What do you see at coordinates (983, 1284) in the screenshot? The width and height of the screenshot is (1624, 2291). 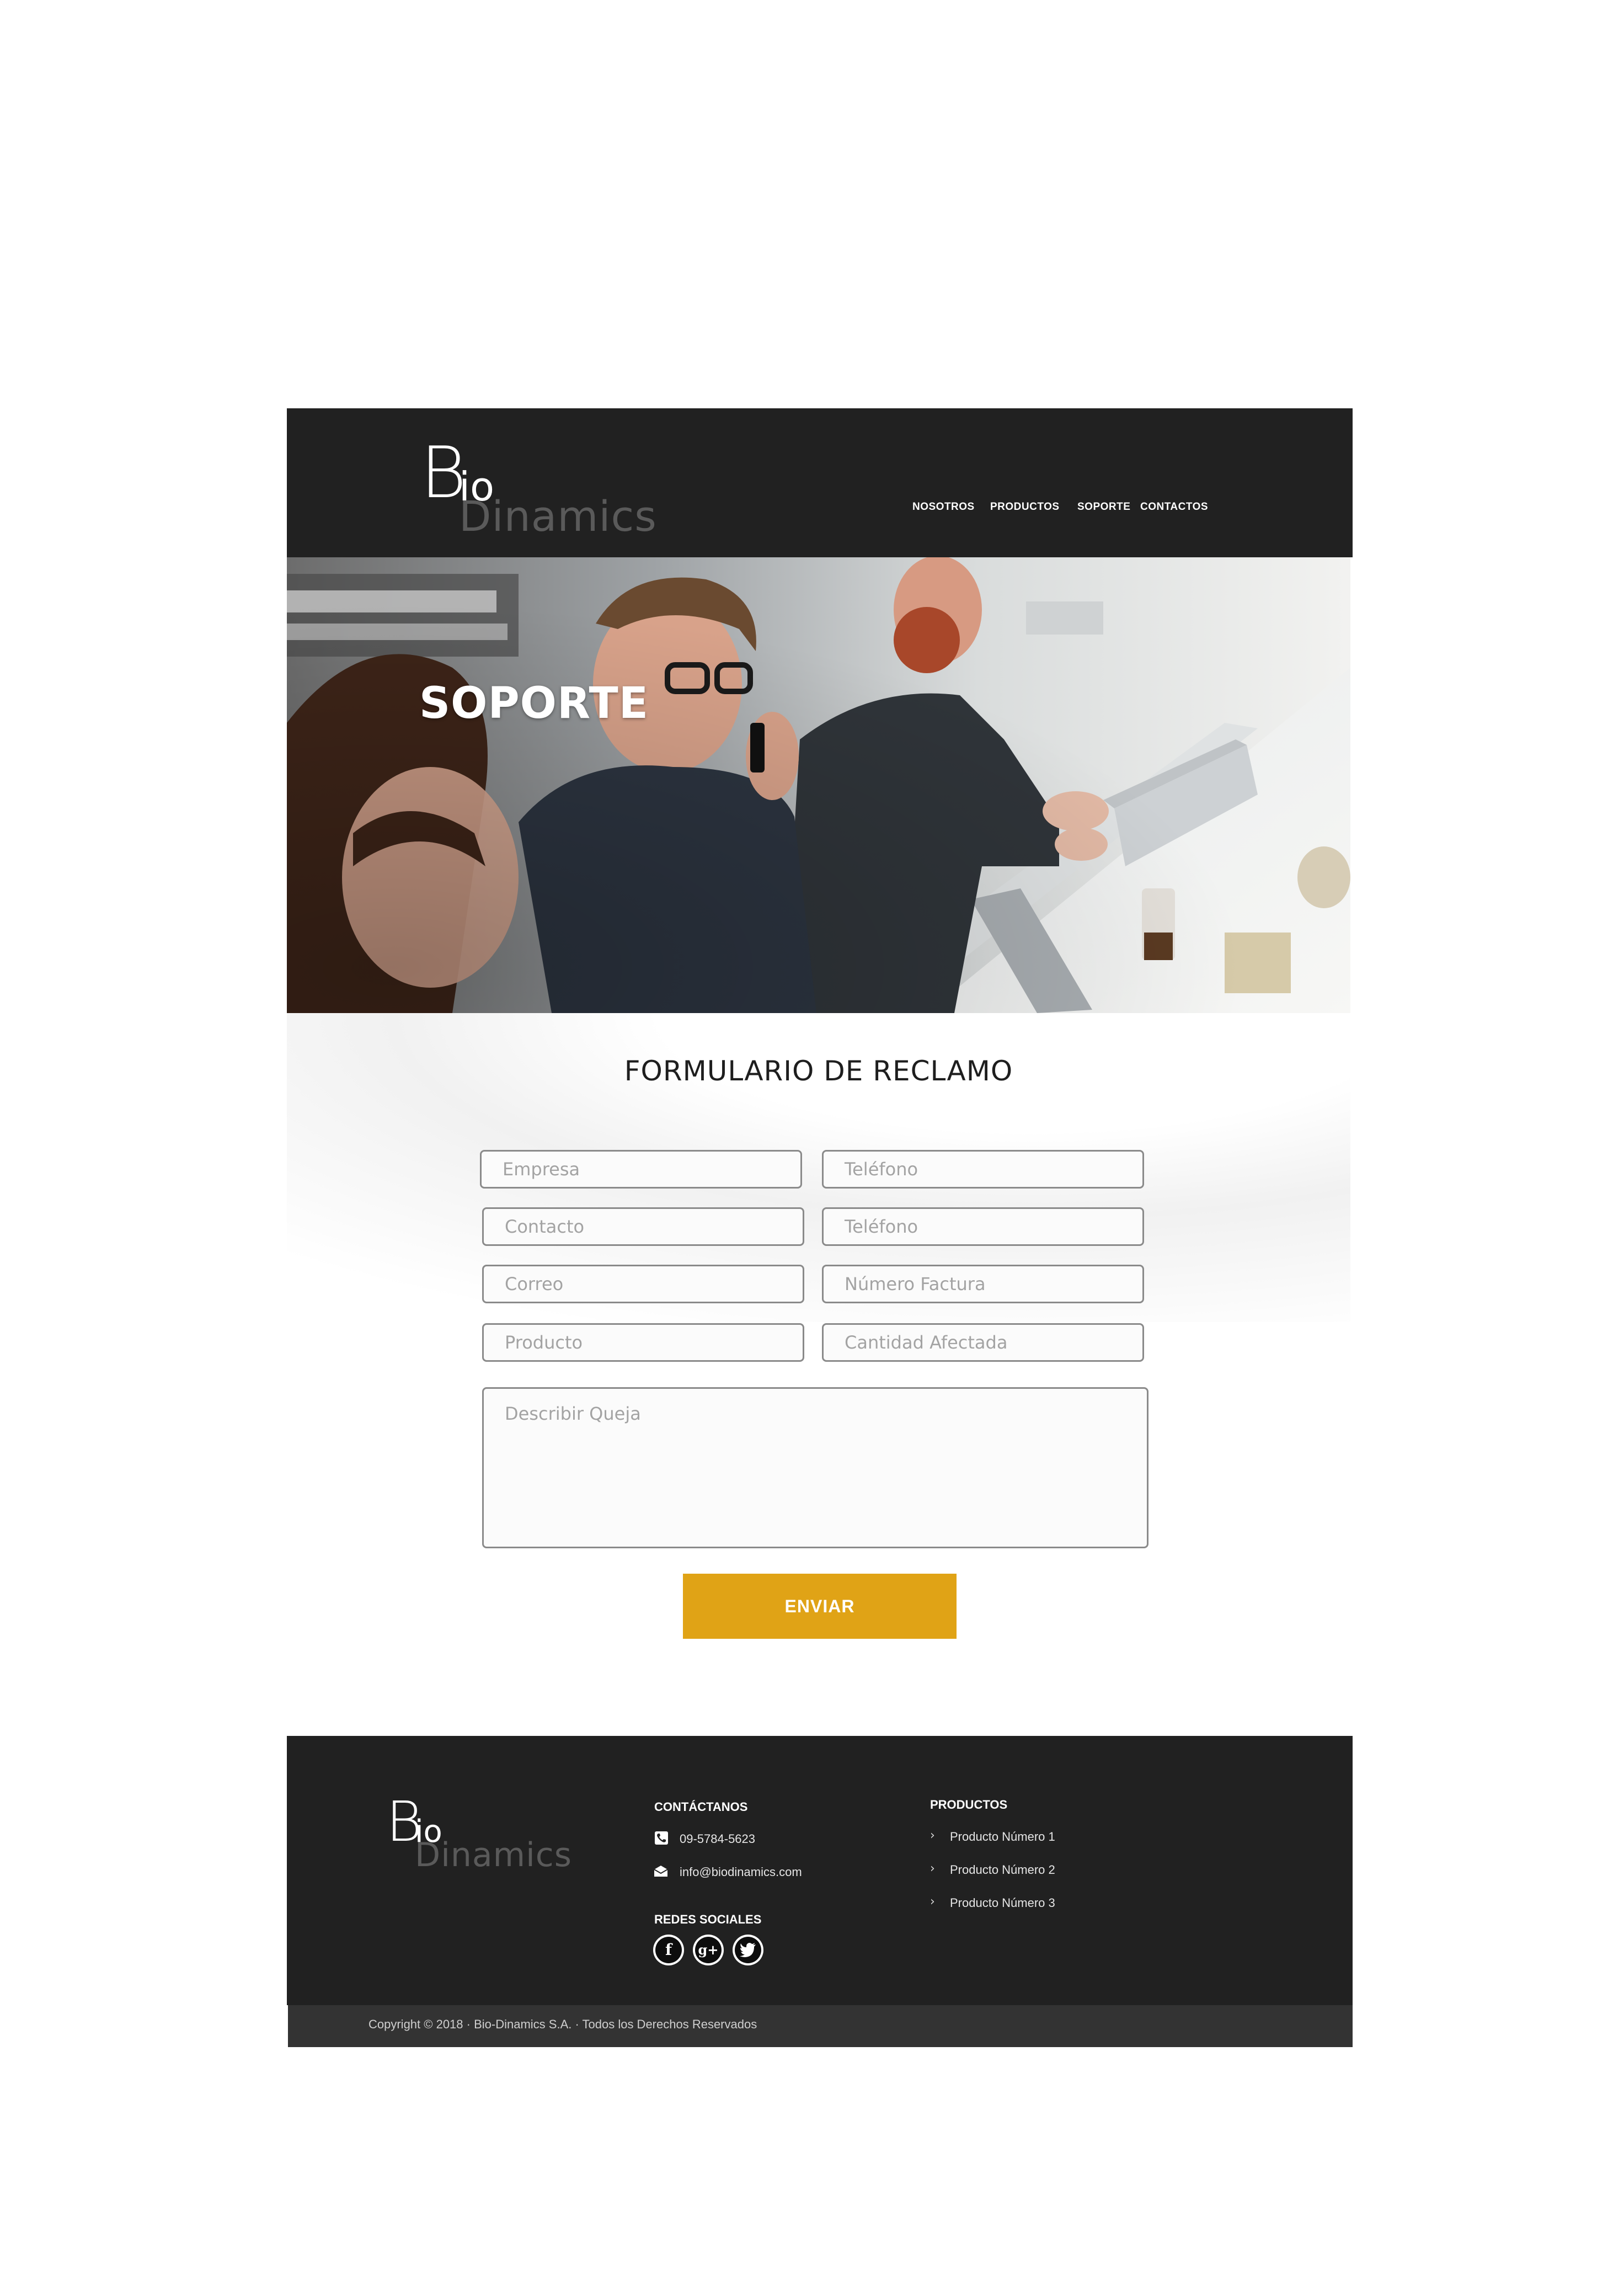 I see `numero-factura-field: Número Factura` at bounding box center [983, 1284].